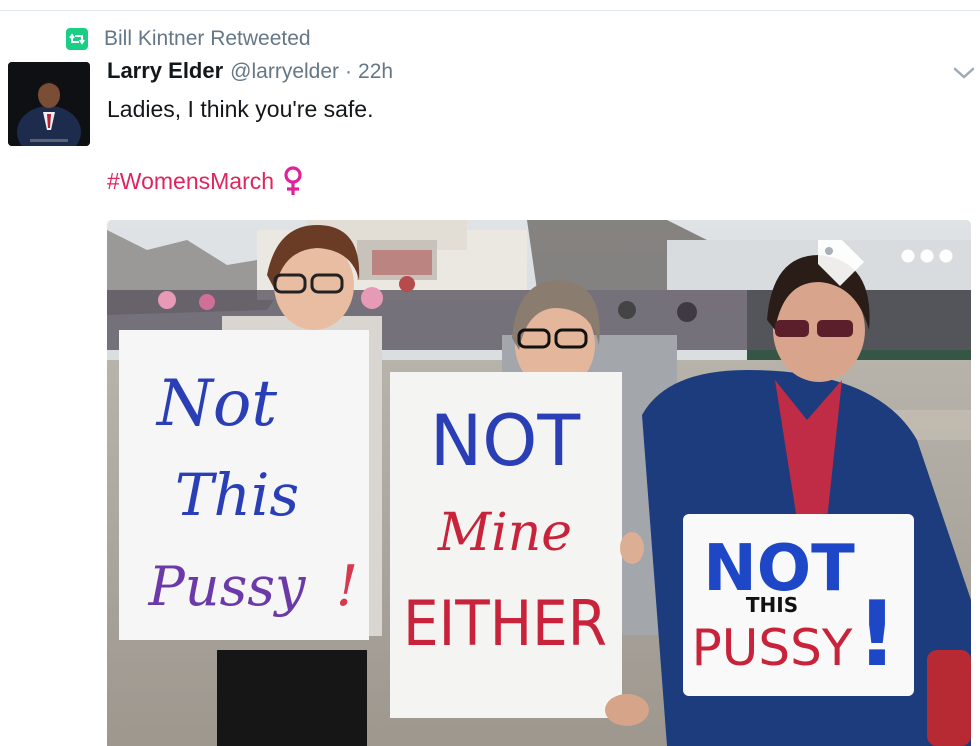 This screenshot has width=980, height=746. Describe the element at coordinates (964, 73) in the screenshot. I see `chevron-down-icon` at that location.